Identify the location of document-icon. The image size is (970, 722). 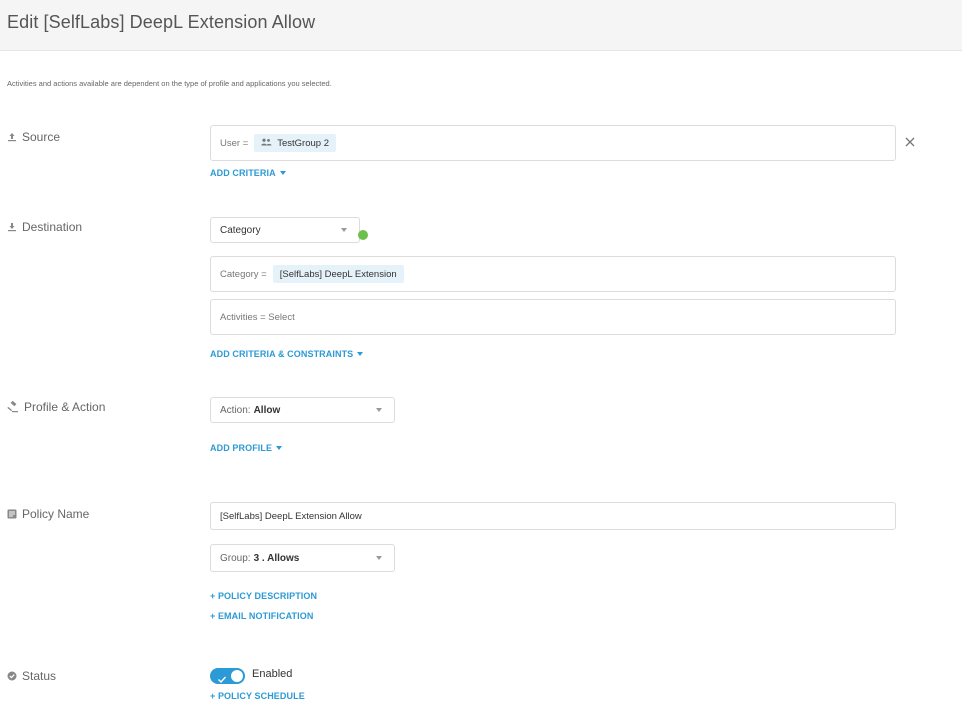
(12, 514).